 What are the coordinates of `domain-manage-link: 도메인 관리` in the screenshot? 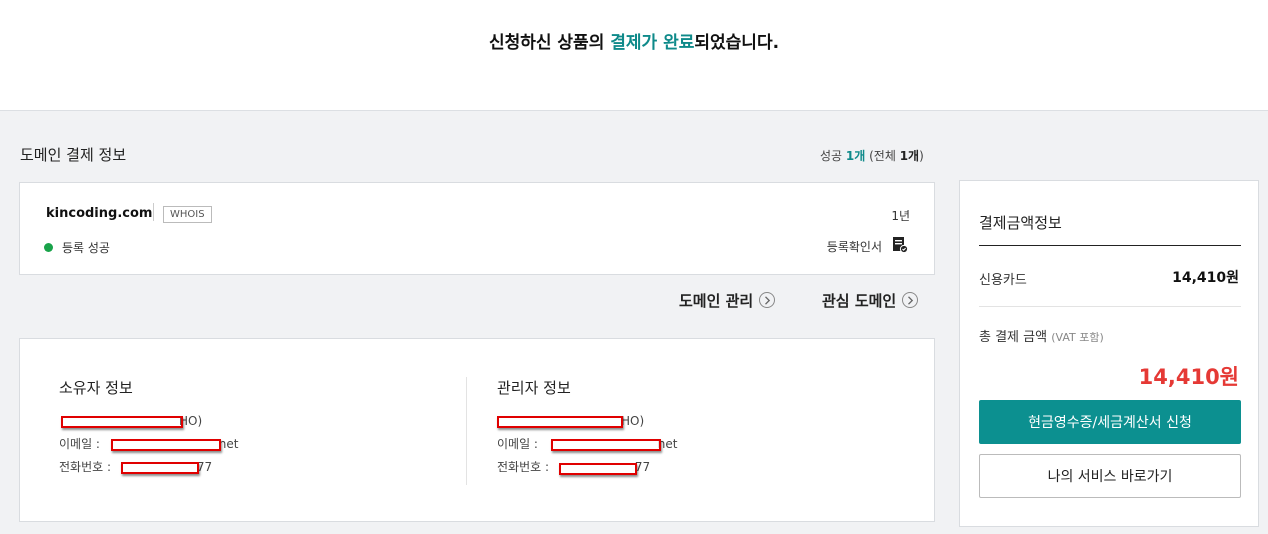 It's located at (727, 300).